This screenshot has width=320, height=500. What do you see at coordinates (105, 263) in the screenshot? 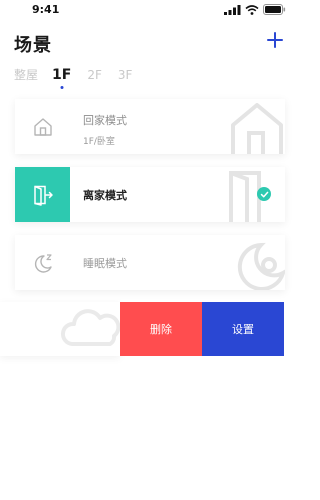
I see `scene-name: 睡眠模式` at bounding box center [105, 263].